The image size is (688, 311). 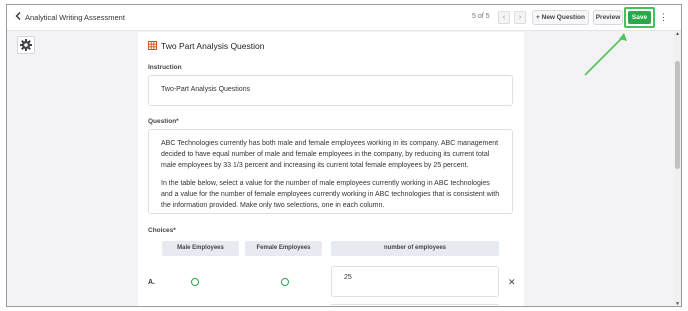 I want to click on chevron-left-icon: ‹, so click(x=504, y=17).